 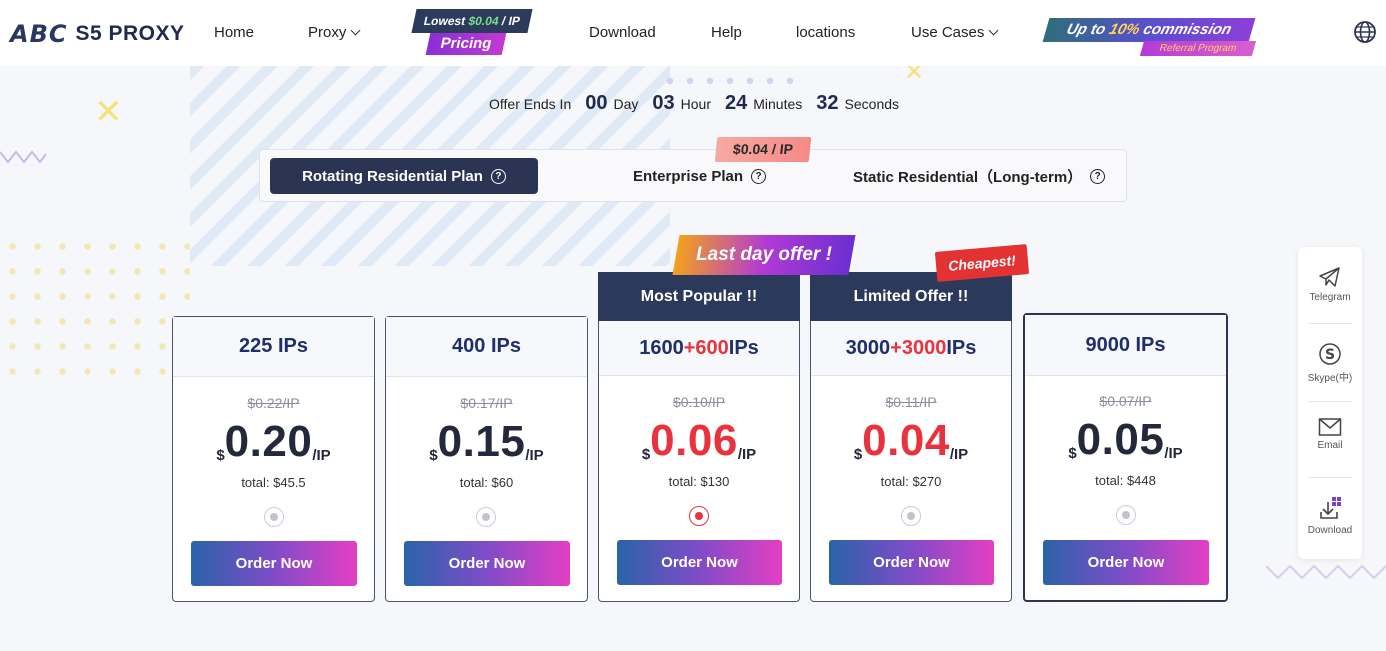 What do you see at coordinates (97, 34) in the screenshot?
I see `site-logo: ABC S5 PROXY` at bounding box center [97, 34].